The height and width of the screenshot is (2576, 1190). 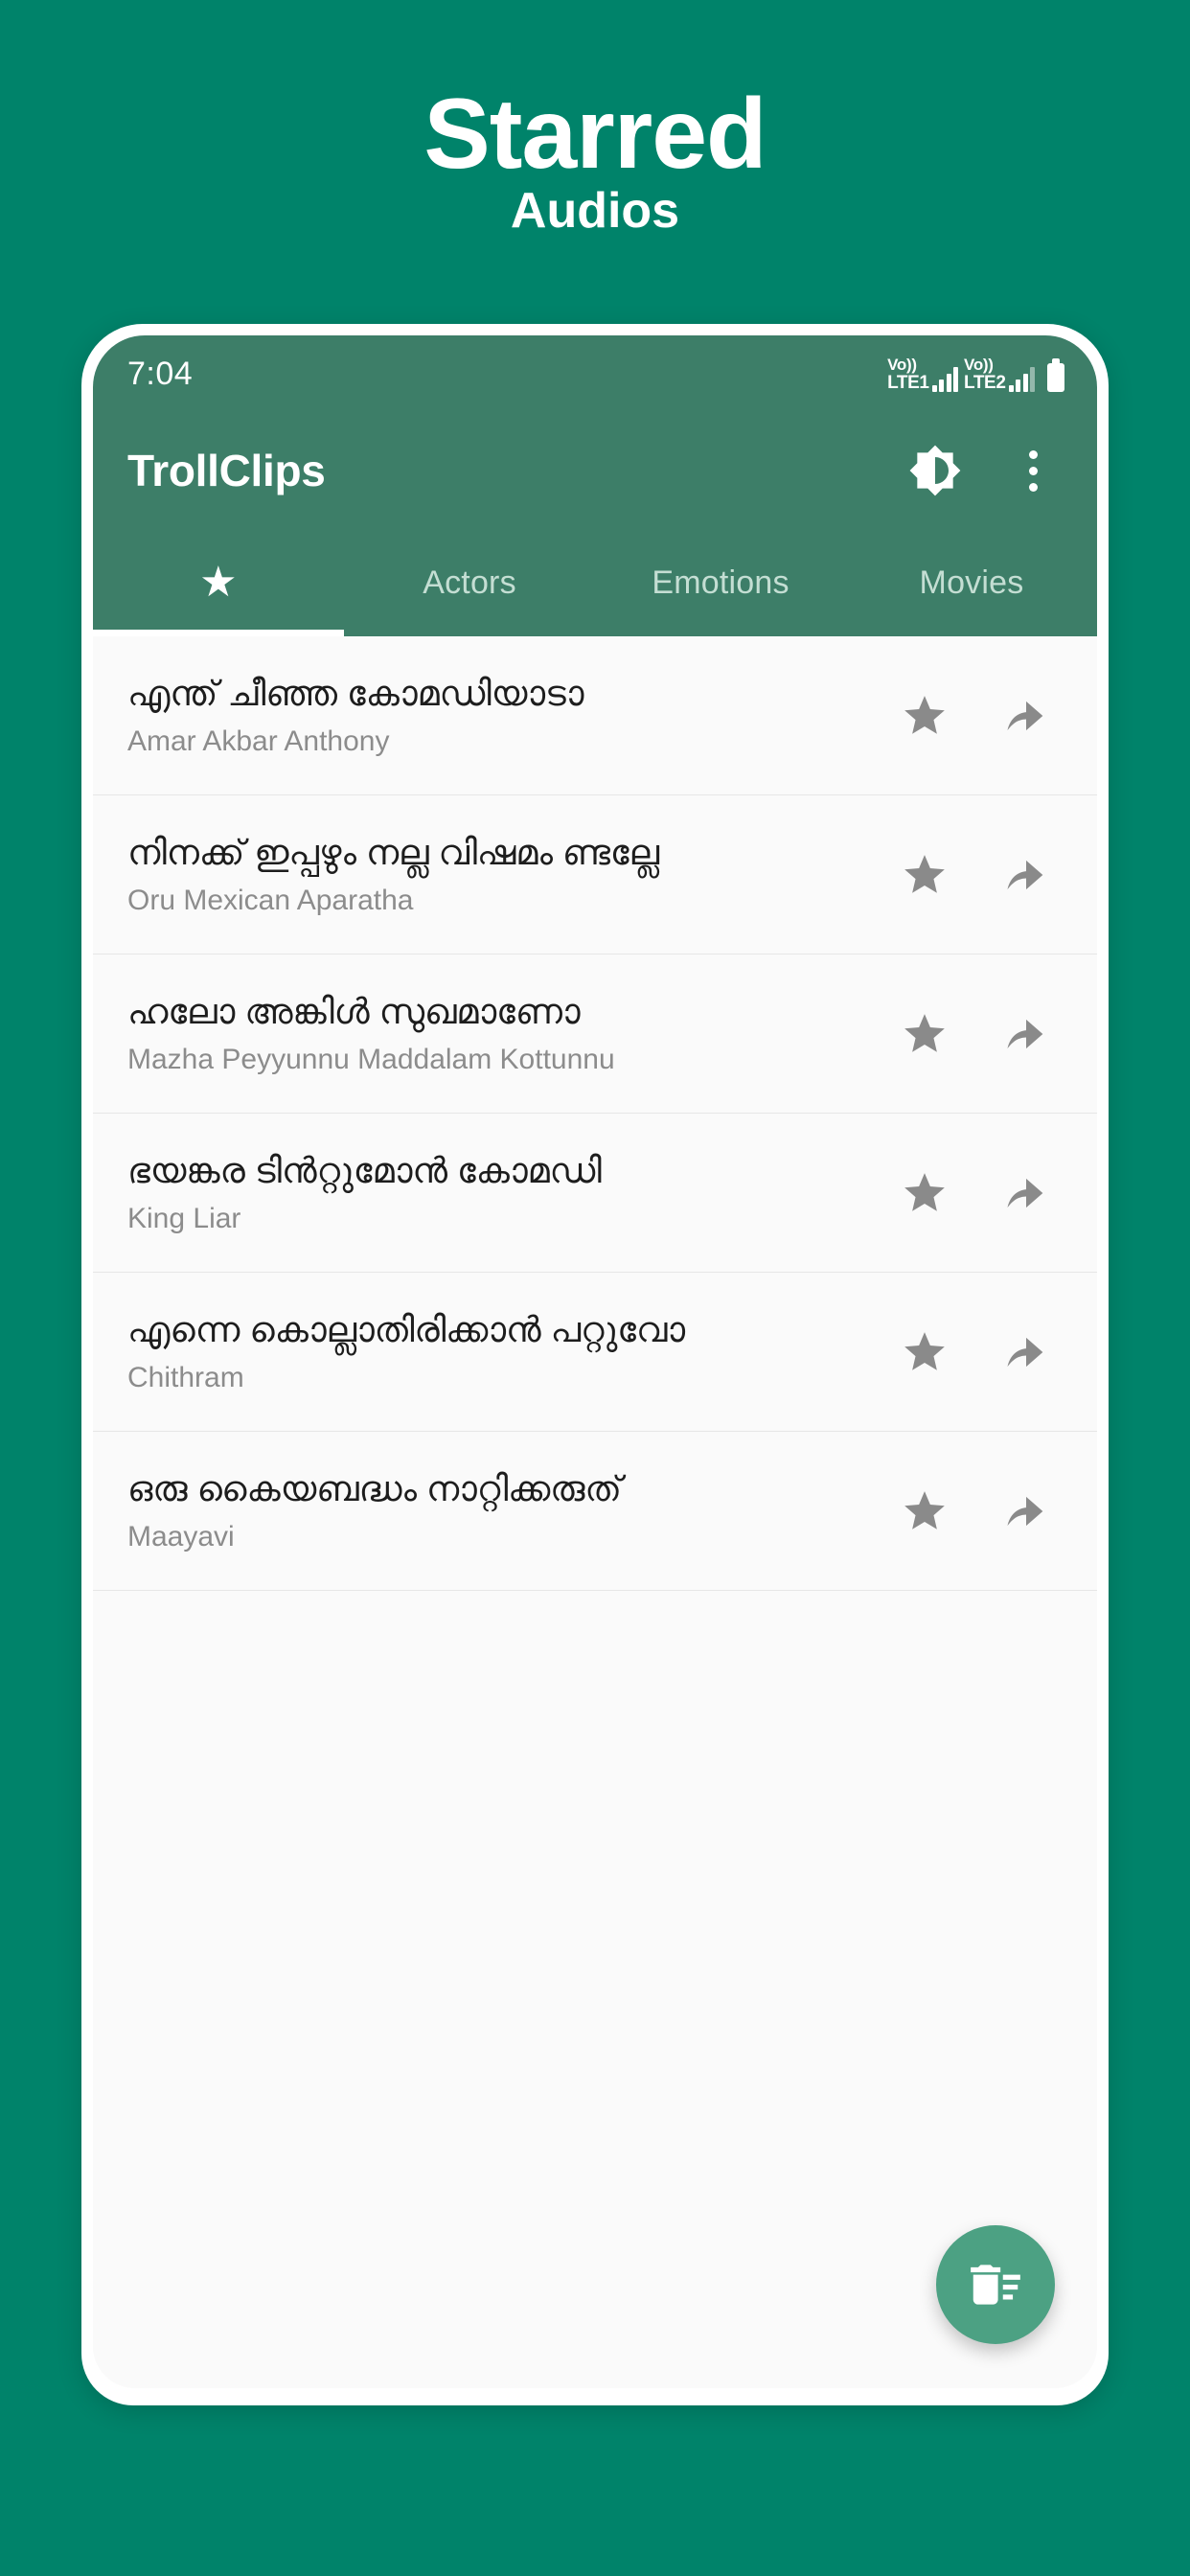 I want to click on sim1-volte-text: Vo)), so click(x=902, y=364).